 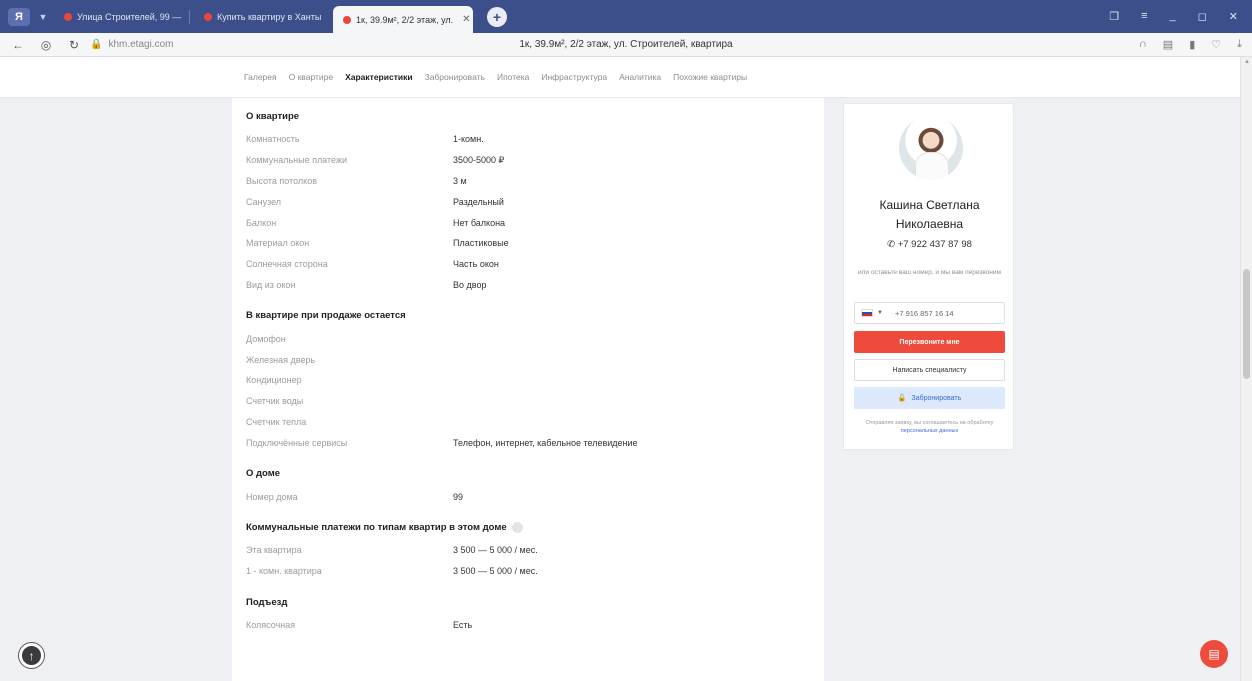 I want to click on personal-data-link: персональных данных, so click(x=929, y=431).